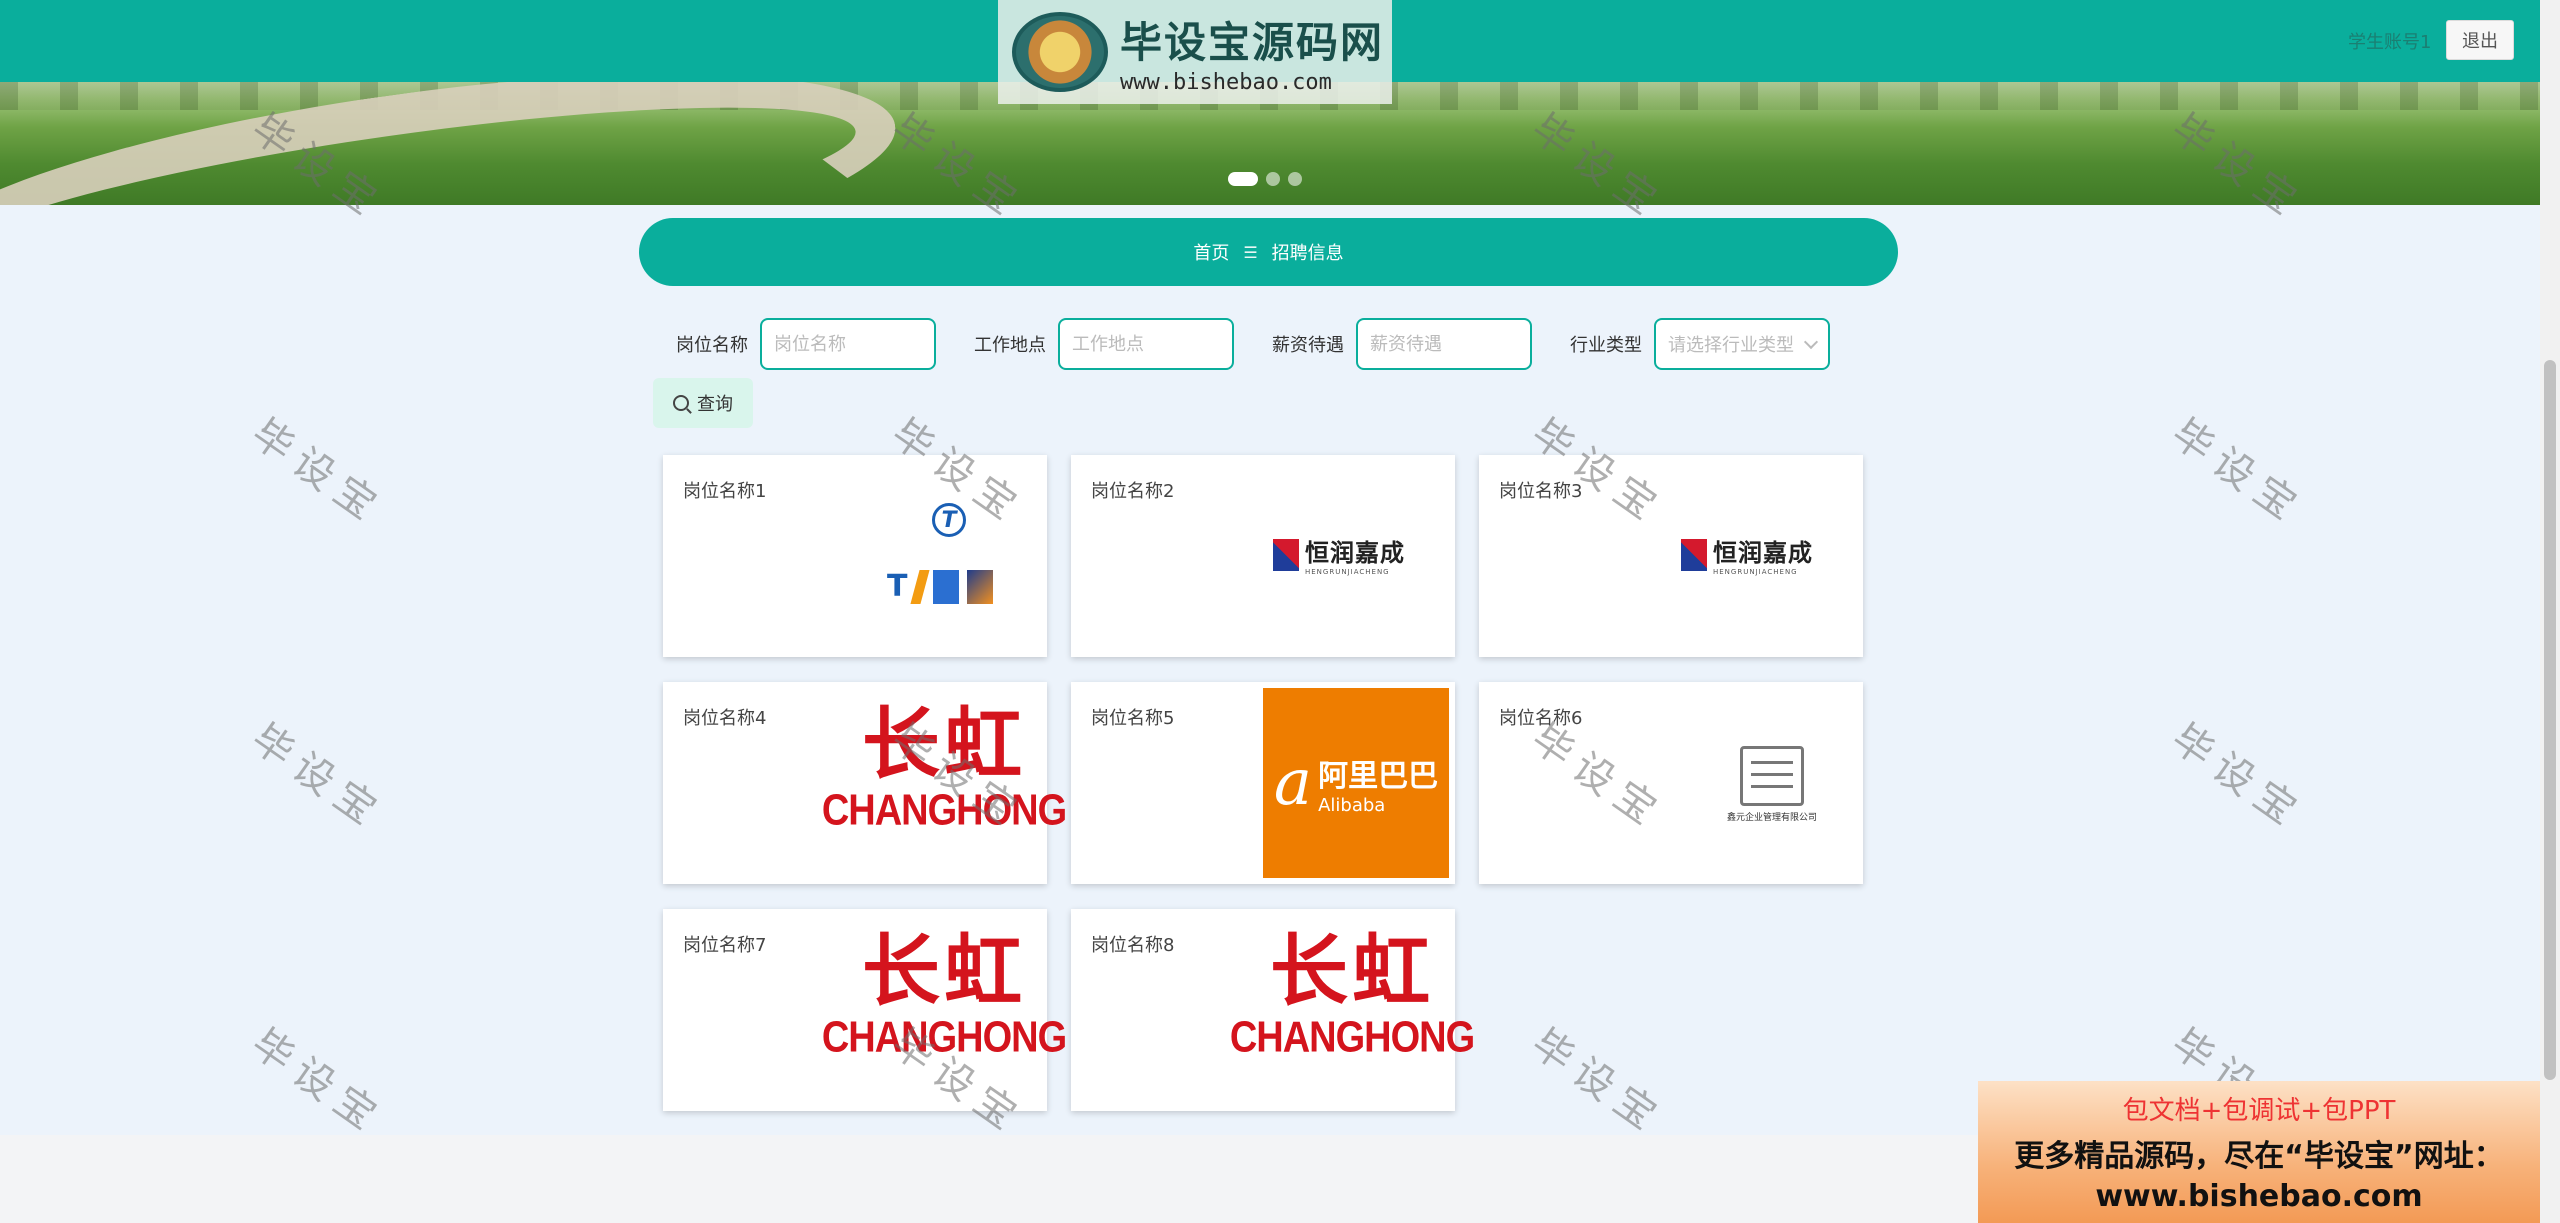 This screenshot has width=2560, height=1223. Describe the element at coordinates (1352, 805) in the screenshot. I see `alibaba-en: Alibaba` at that location.